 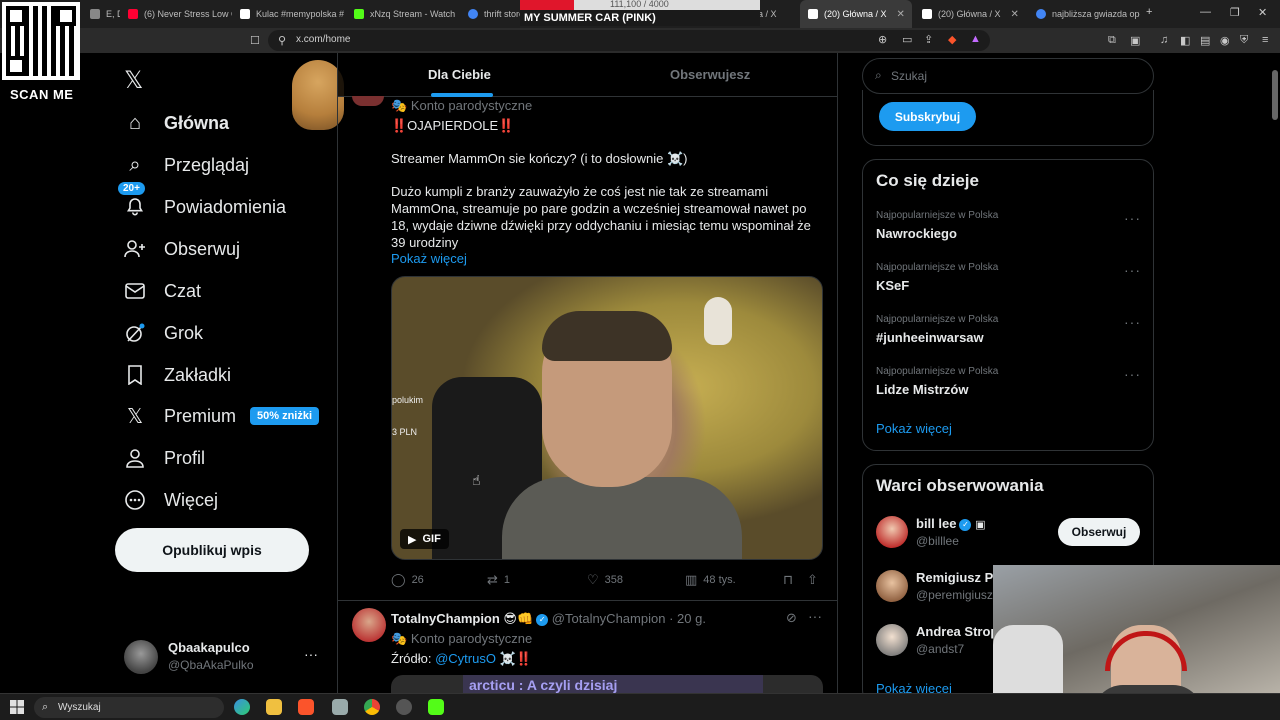 What do you see at coordinates (255, 40) in the screenshot?
I see `bookmark-page-icon: ☐` at bounding box center [255, 40].